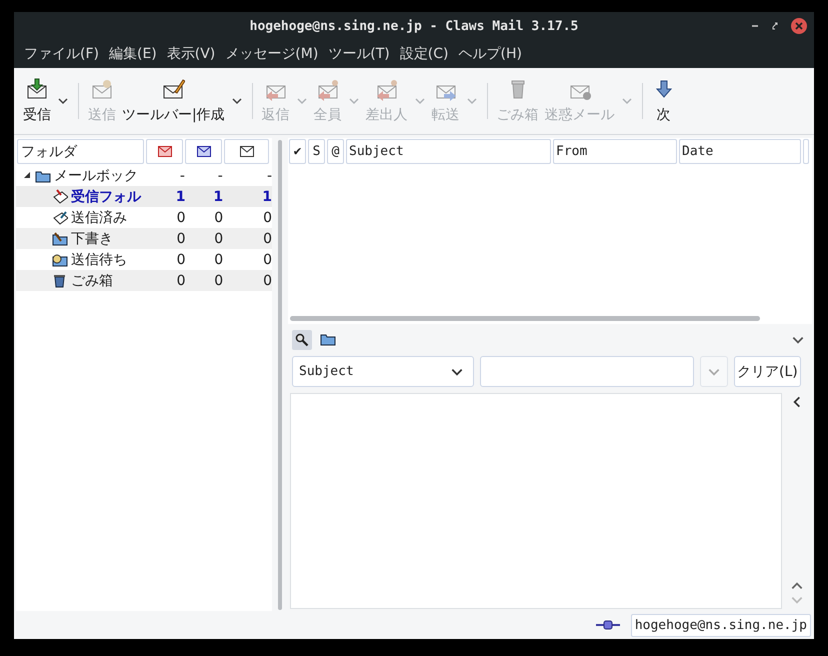 The width and height of the screenshot is (828, 656). Describe the element at coordinates (490, 54) in the screenshot. I see `menu-item: ヘルプ(H)` at that location.